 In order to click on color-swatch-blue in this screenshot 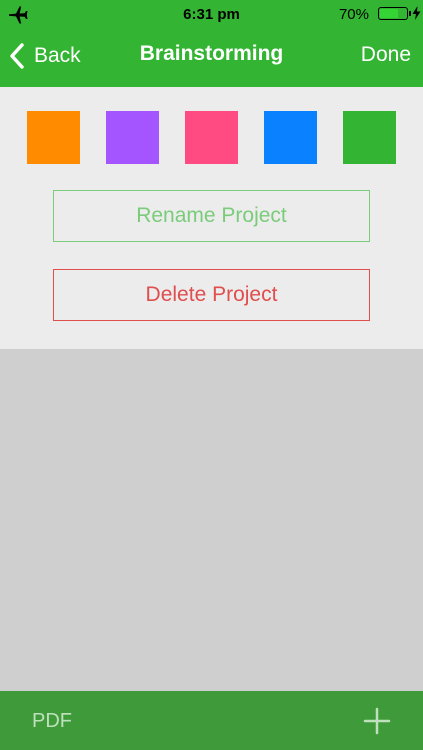, I will do `click(290, 137)`.